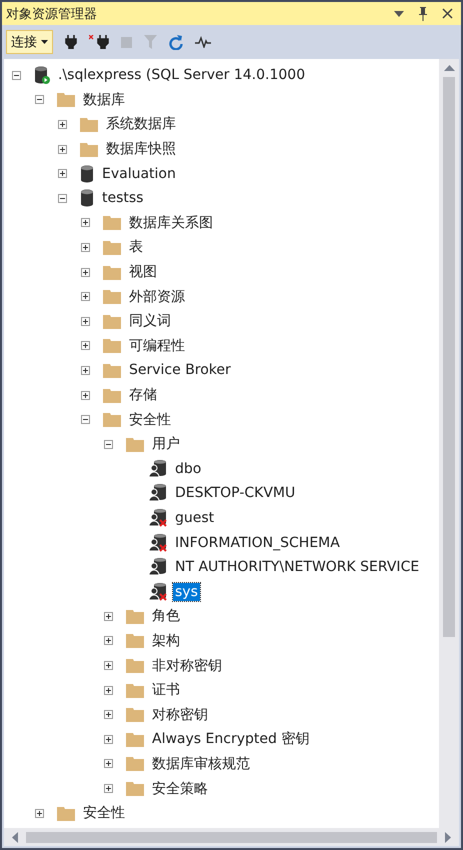 The height and width of the screenshot is (850, 463). Describe the element at coordinates (231, 837) in the screenshot. I see `horizontal-scrollbar` at that location.